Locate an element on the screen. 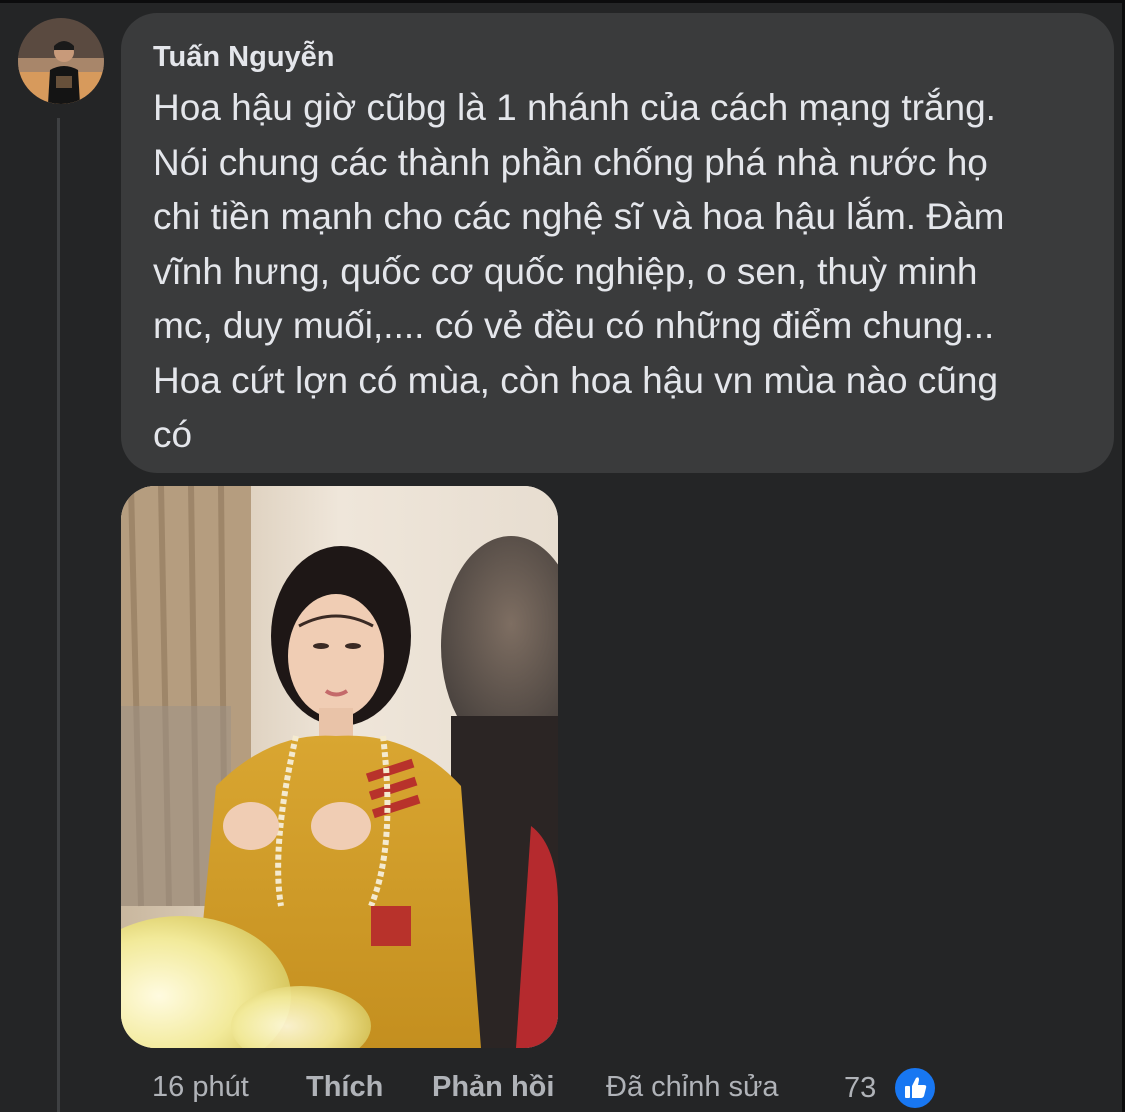 Image resolution: width=1125 pixels, height=1112 pixels. avatar is located at coordinates (61, 61).